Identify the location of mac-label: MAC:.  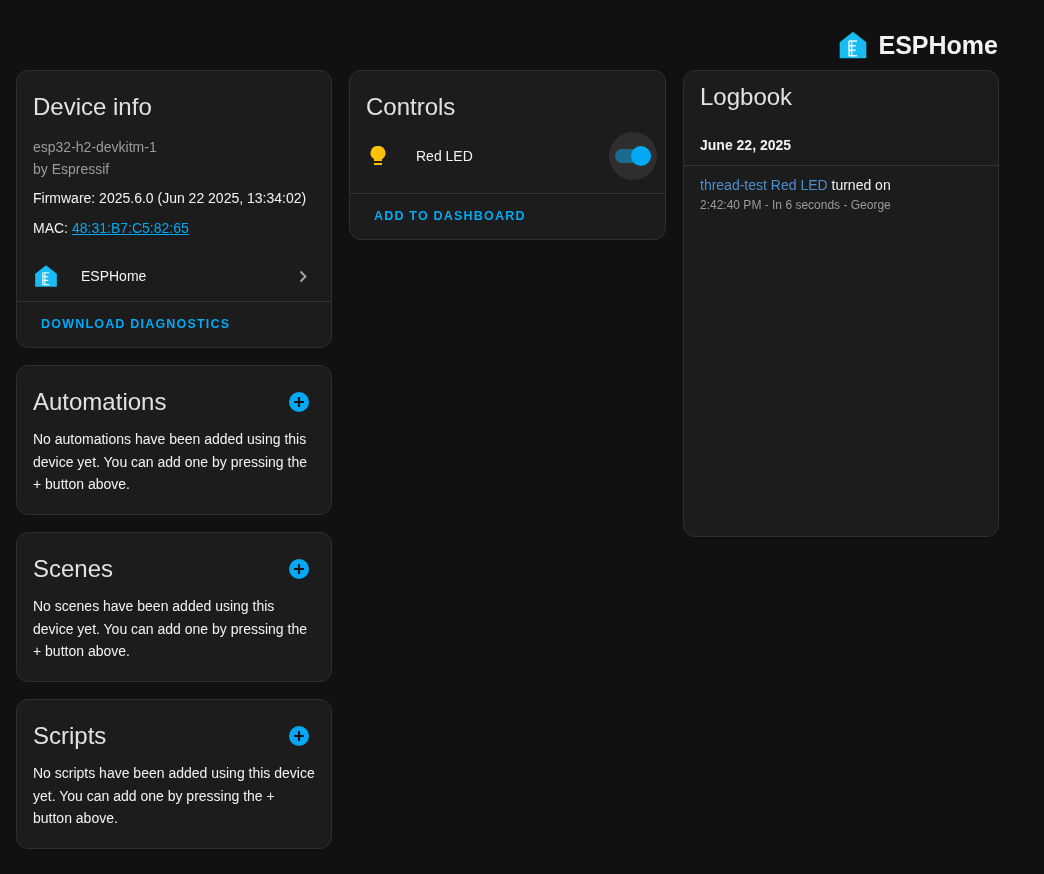
(50, 228).